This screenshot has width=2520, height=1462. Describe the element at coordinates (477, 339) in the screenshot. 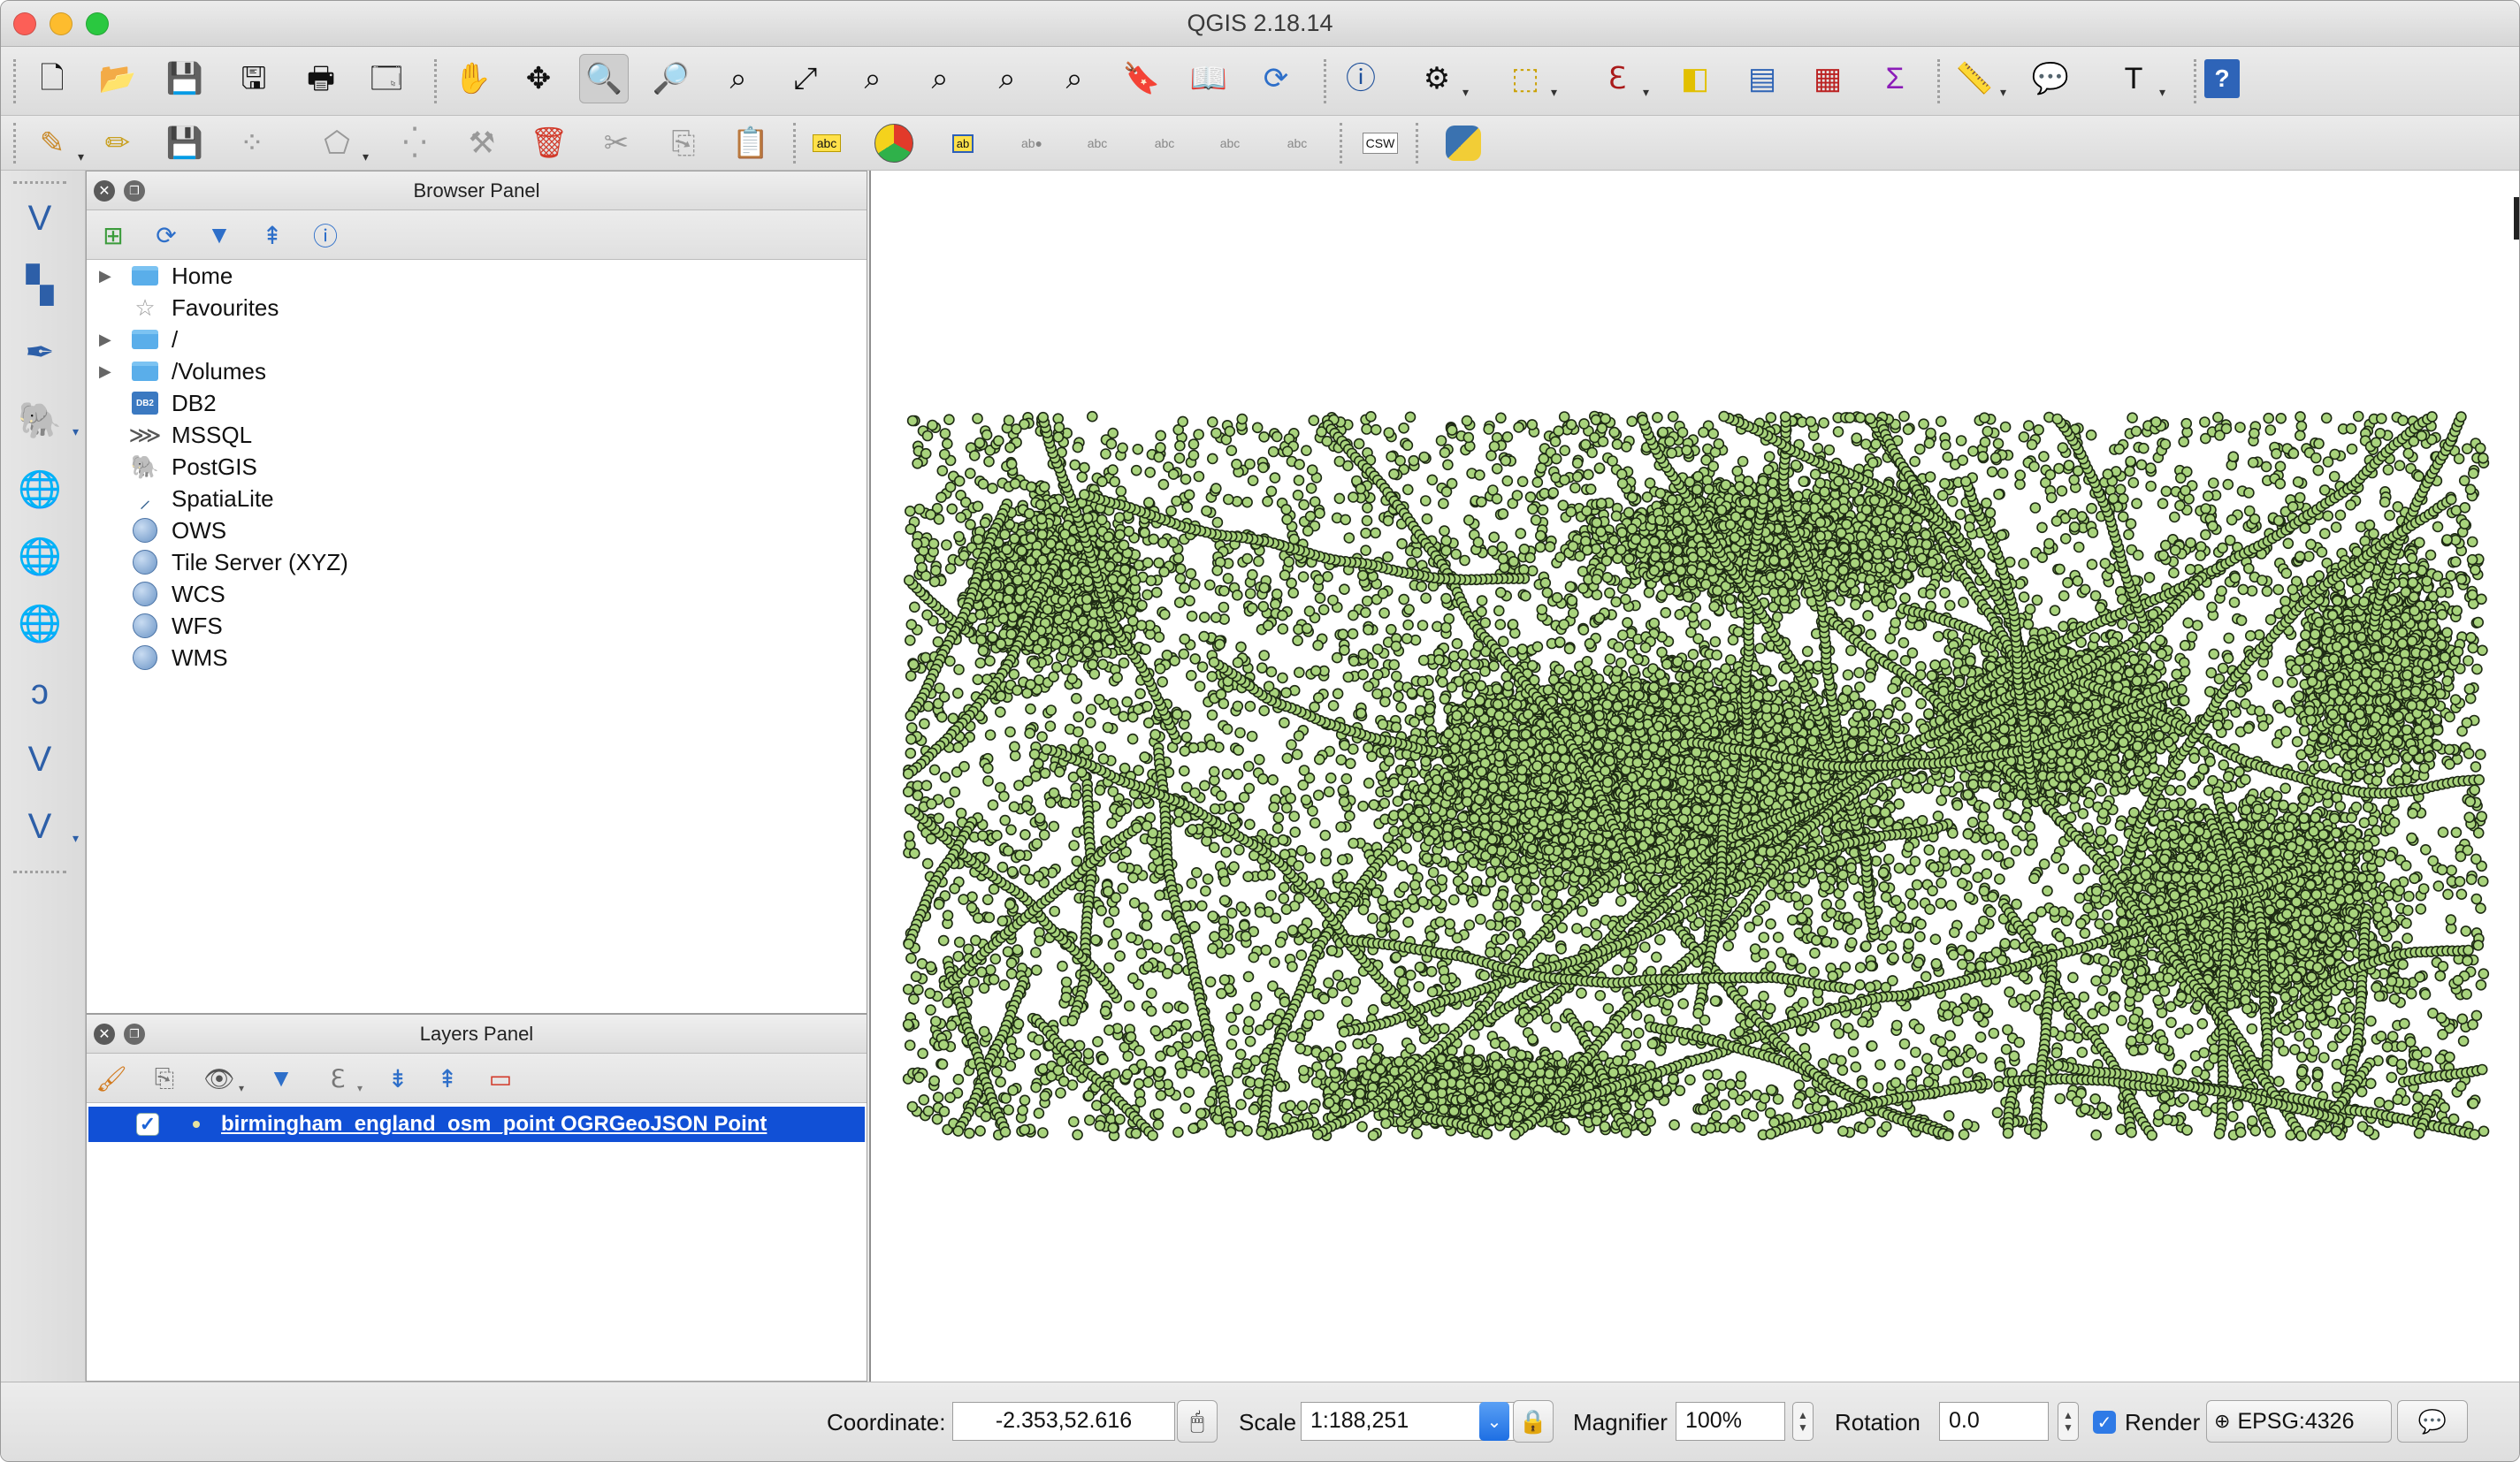

I see `browser-item-root: ▶ /` at that location.